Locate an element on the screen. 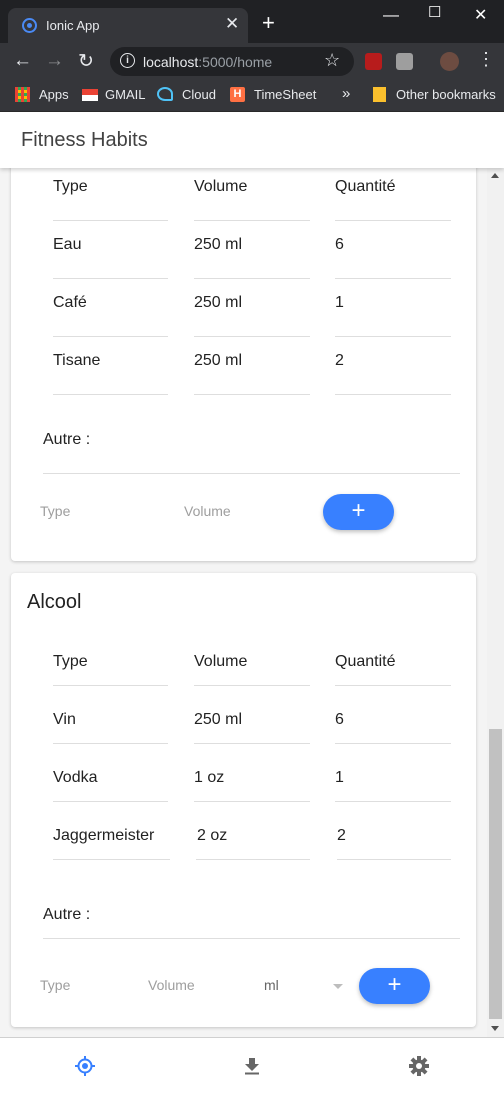 Image resolution: width=504 pixels, height=1096 pixels. bookmark-star-icon: ☆ is located at coordinates (332, 60).